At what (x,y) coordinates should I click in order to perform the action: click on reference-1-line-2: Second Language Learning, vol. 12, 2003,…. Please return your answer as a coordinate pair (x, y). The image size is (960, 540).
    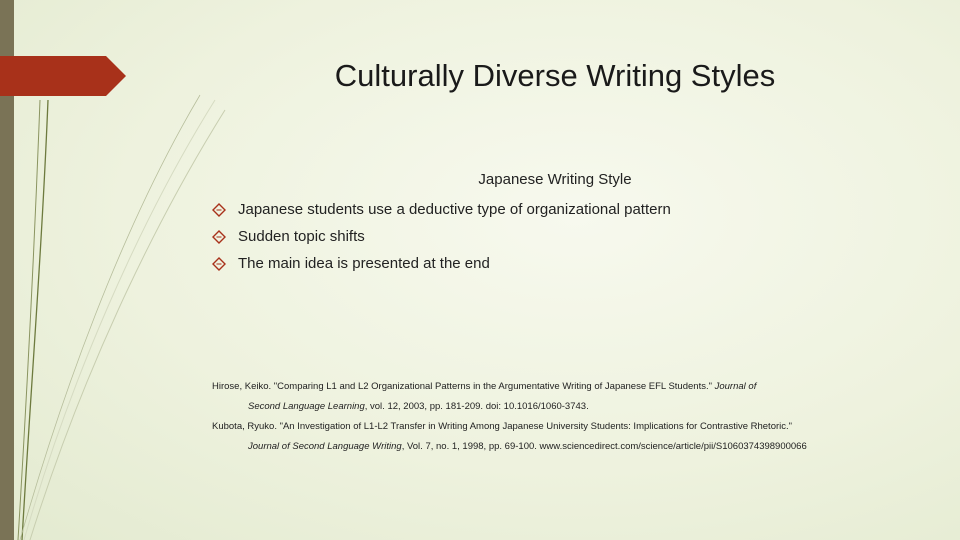
    Looking at the image, I should click on (562, 407).